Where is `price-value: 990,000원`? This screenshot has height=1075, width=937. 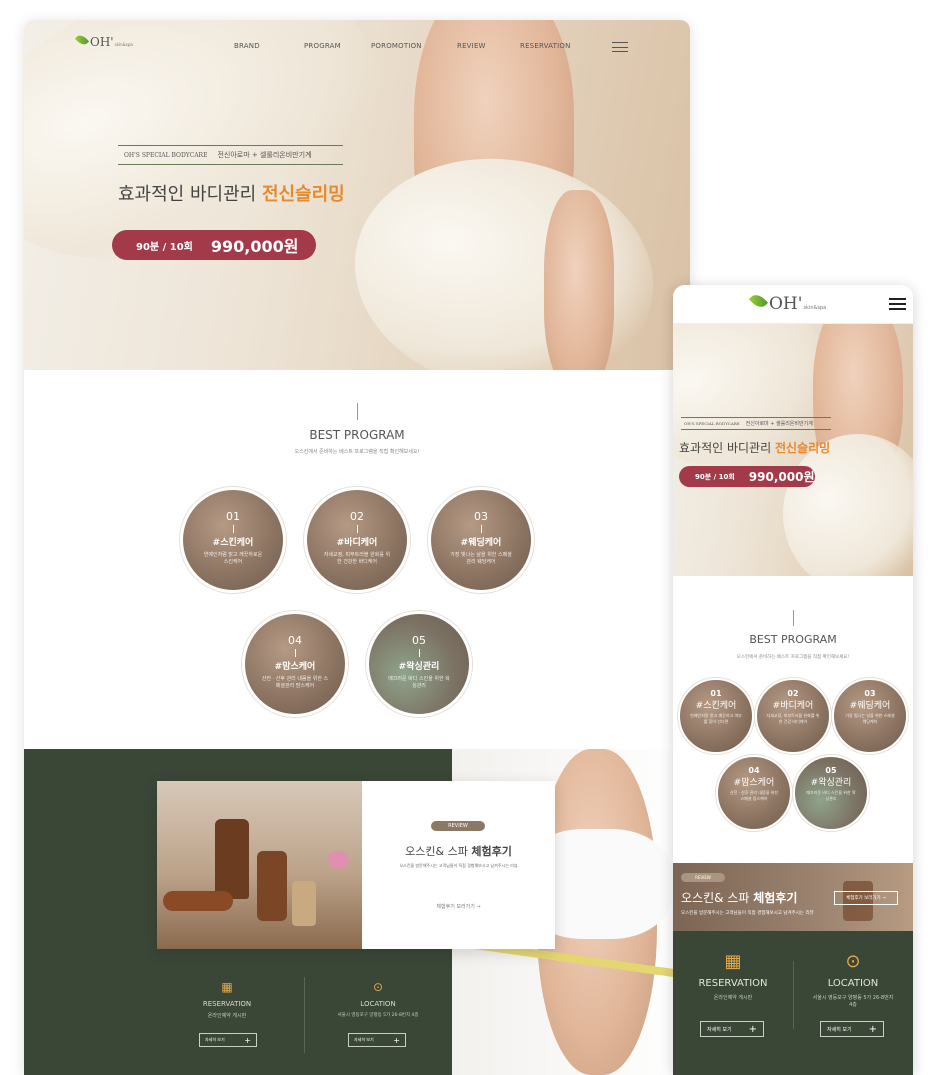 price-value: 990,000원 is located at coordinates (254, 246).